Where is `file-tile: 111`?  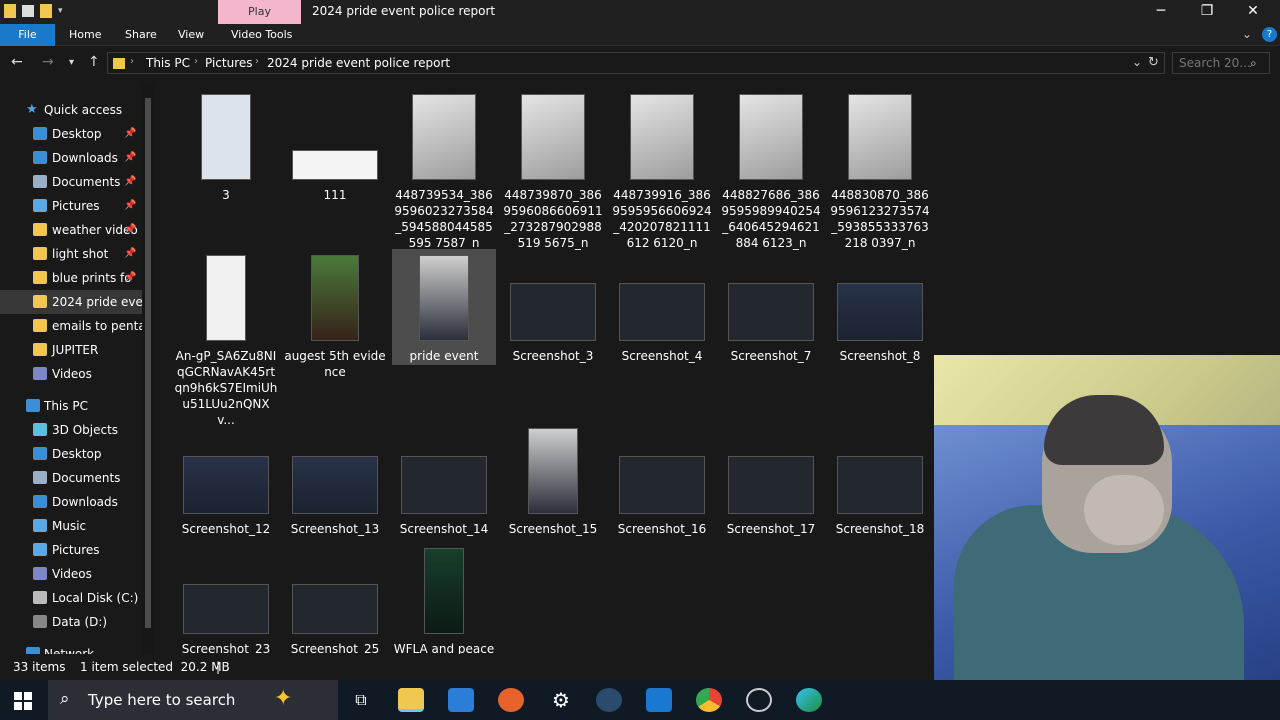
file-tile: 111 is located at coordinates (335, 170).